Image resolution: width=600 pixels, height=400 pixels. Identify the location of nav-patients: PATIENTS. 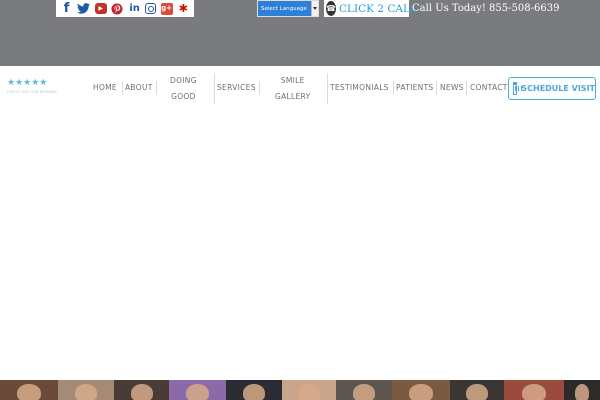
(414, 88).